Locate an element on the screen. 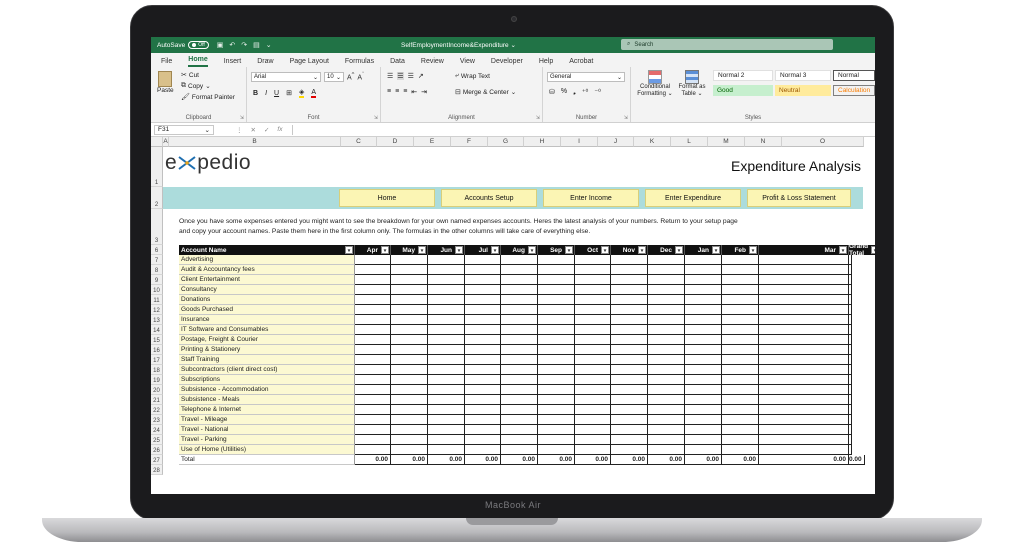 Image resolution: width=1024 pixels, height=552 pixels. row-header-25: 25 is located at coordinates (157, 440).